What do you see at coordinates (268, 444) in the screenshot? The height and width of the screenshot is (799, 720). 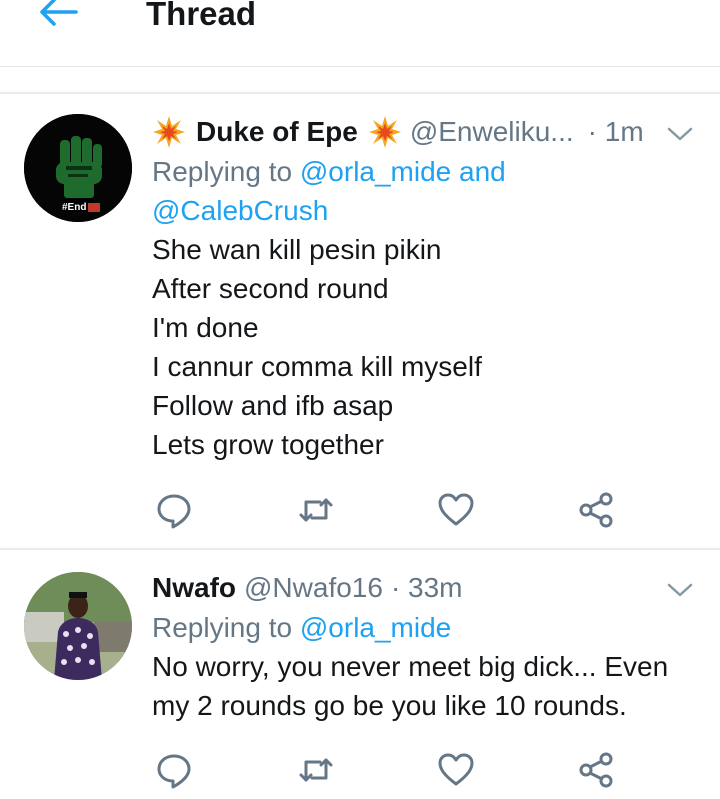 I see `tweet-text-line: Lets grow together` at bounding box center [268, 444].